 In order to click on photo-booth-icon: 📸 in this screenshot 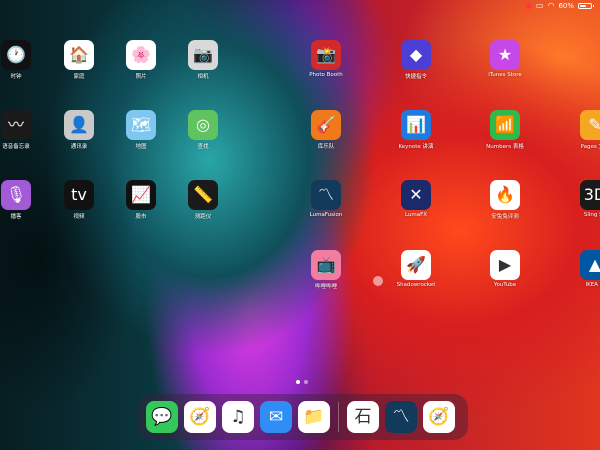, I will do `click(326, 55)`.